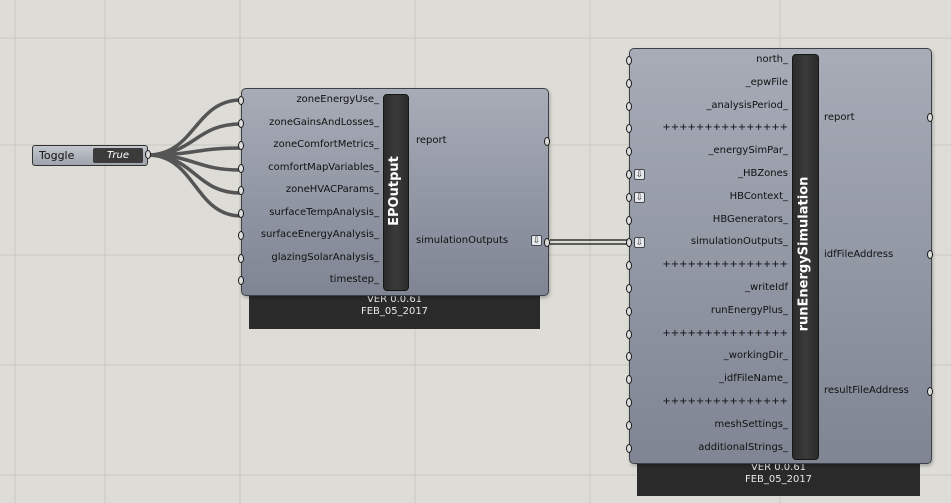  I want to click on runenergysim-result-port, so click(930, 391).